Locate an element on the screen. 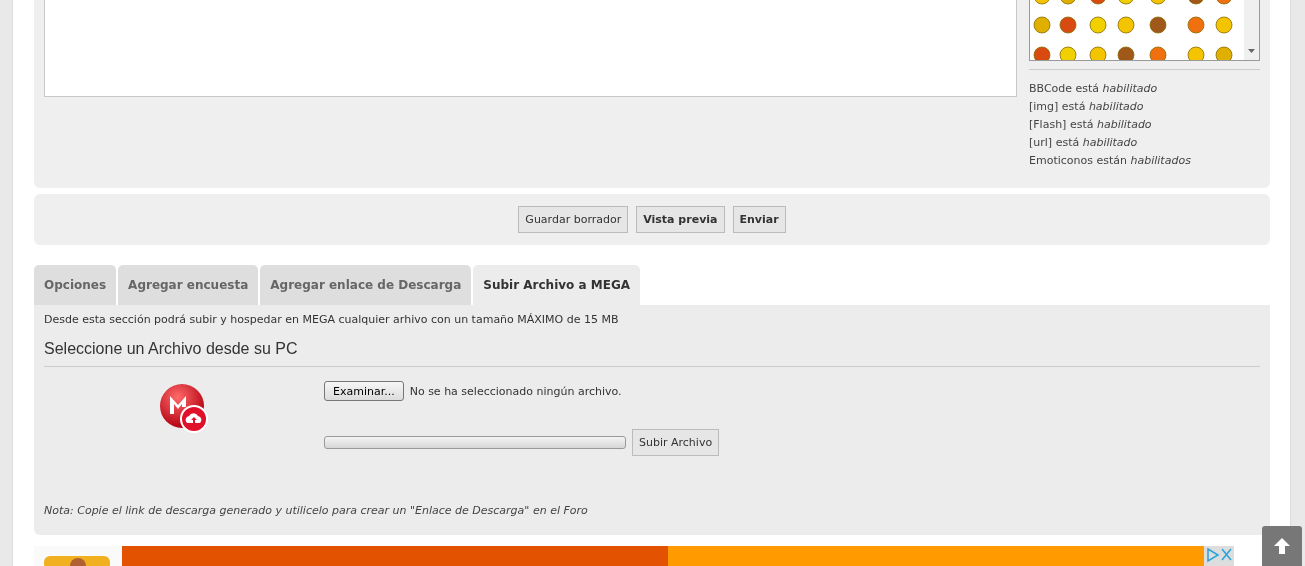  scrollbar-icon is located at coordinates (1251, 30).